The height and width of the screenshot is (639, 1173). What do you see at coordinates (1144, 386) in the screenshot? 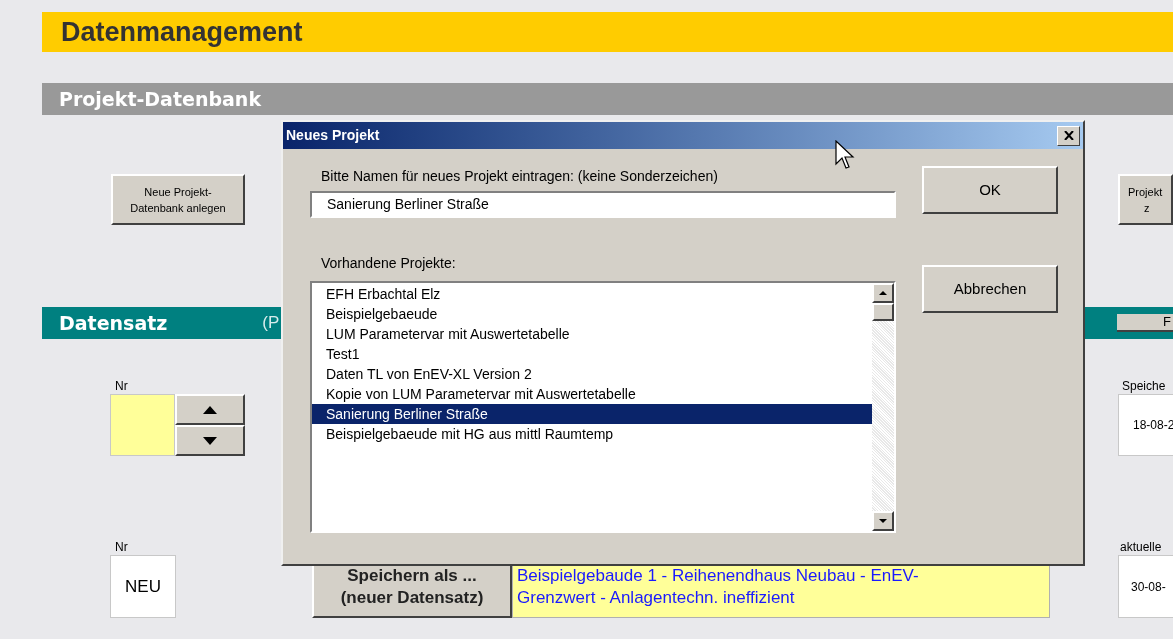
I see `field-label: Speiche` at bounding box center [1144, 386].